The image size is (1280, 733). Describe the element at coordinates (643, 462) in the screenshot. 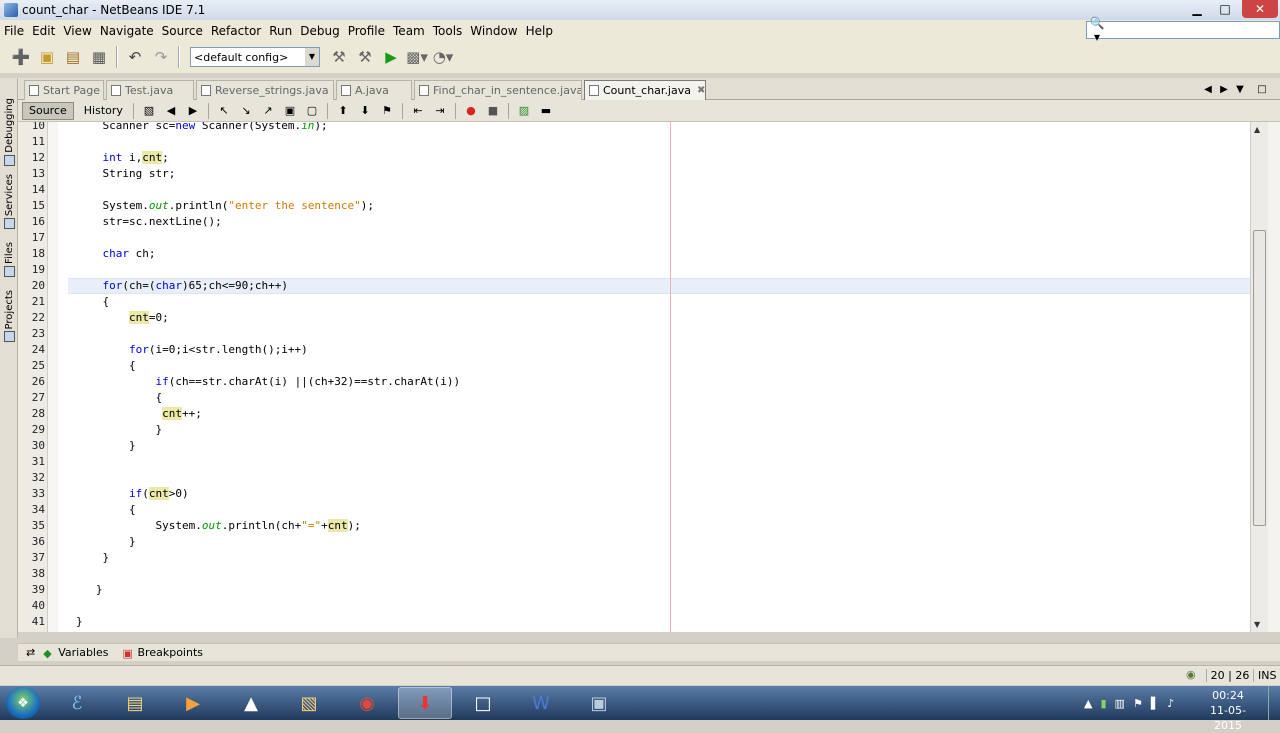

I see `code-line: 31` at that location.